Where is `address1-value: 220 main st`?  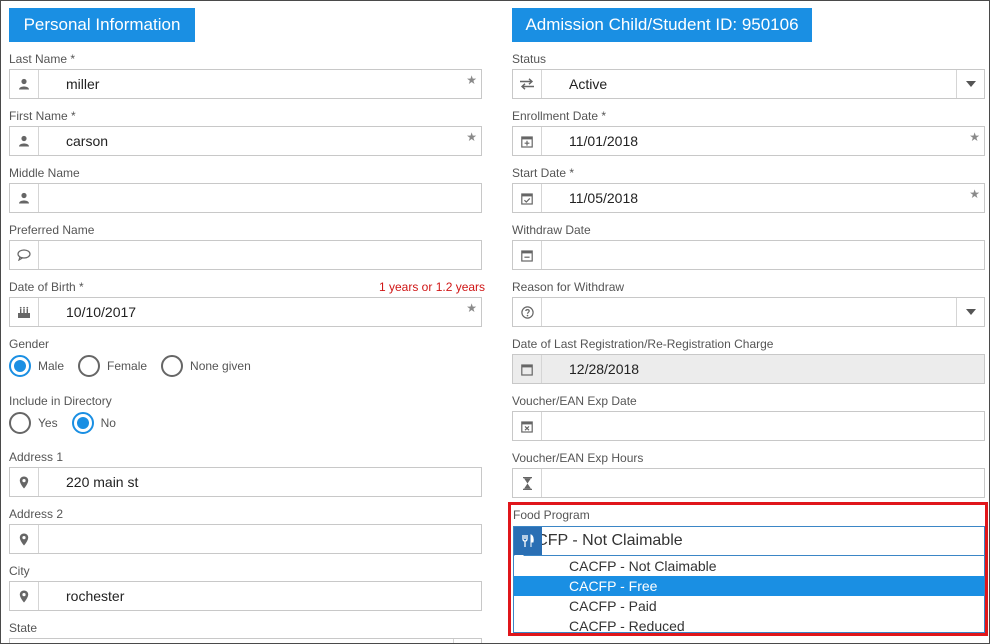
address1-value: 220 main st is located at coordinates (102, 482).